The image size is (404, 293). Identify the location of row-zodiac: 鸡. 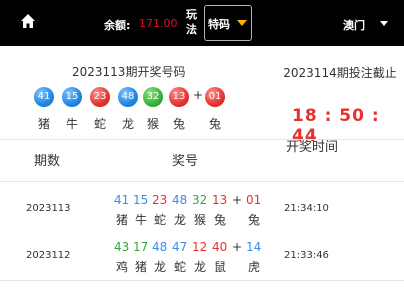
(121, 267).